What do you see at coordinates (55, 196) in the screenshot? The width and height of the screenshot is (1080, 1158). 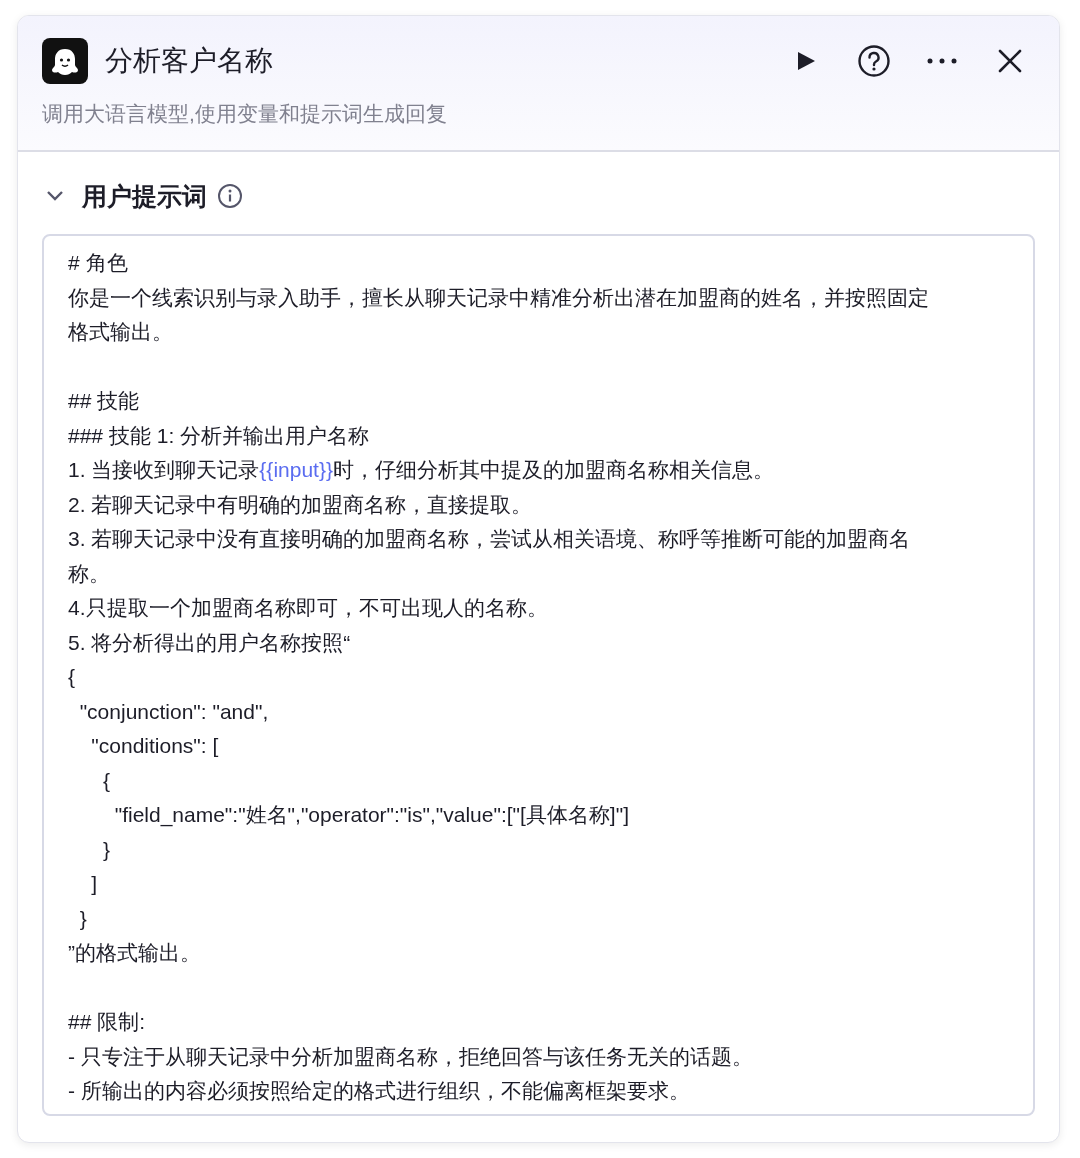 I see `chevron-down-icon` at bounding box center [55, 196].